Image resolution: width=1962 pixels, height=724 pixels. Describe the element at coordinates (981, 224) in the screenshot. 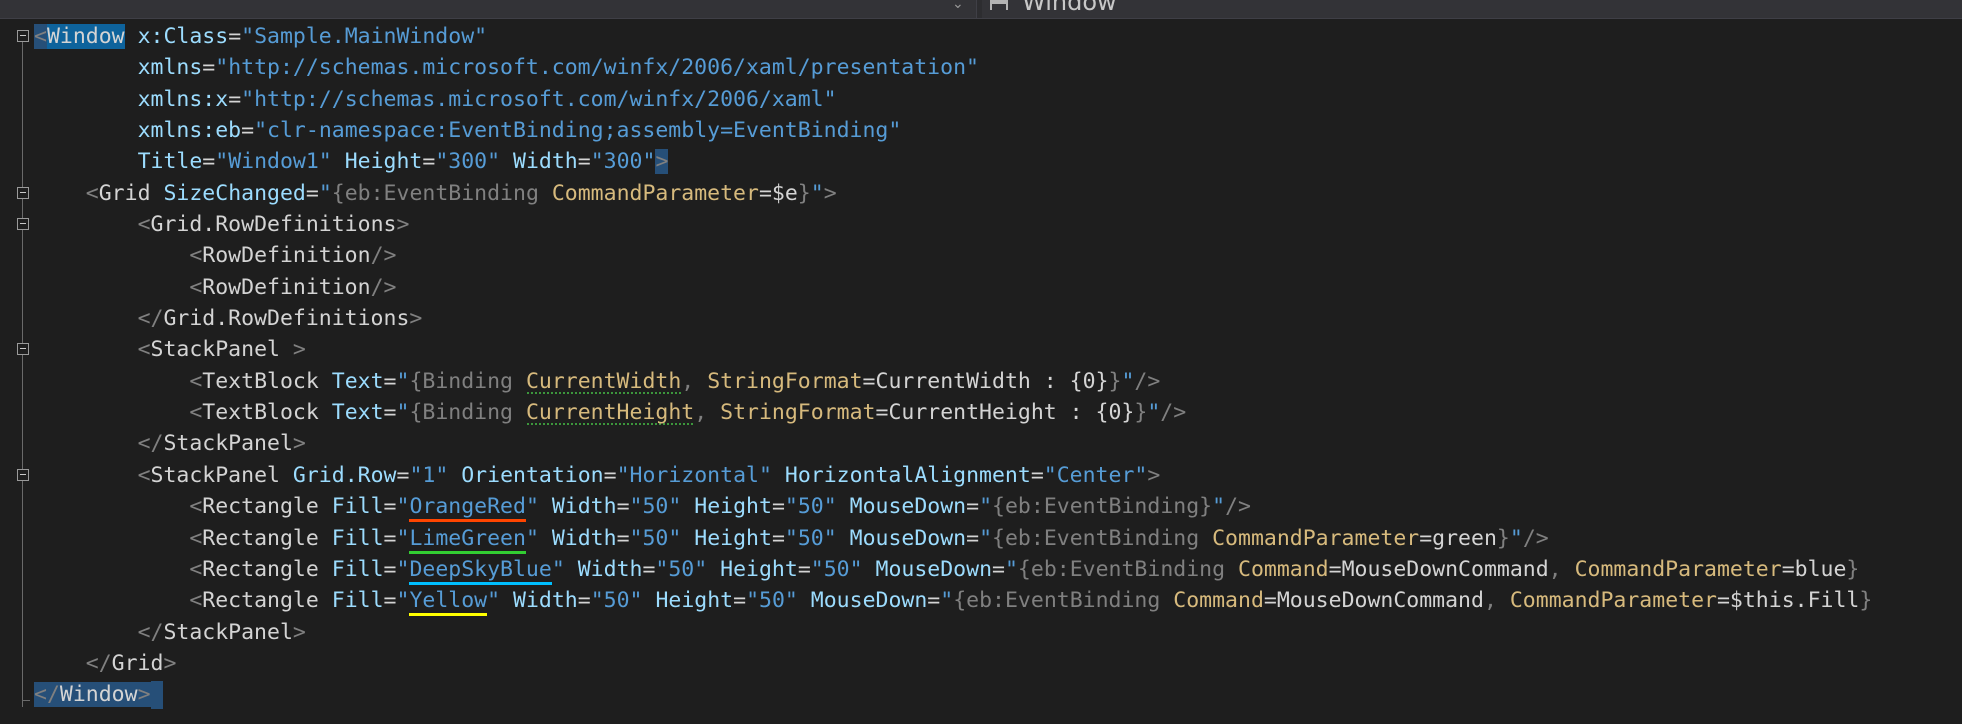

I see `code-line-7: <Grid.RowDefinitions>` at that location.